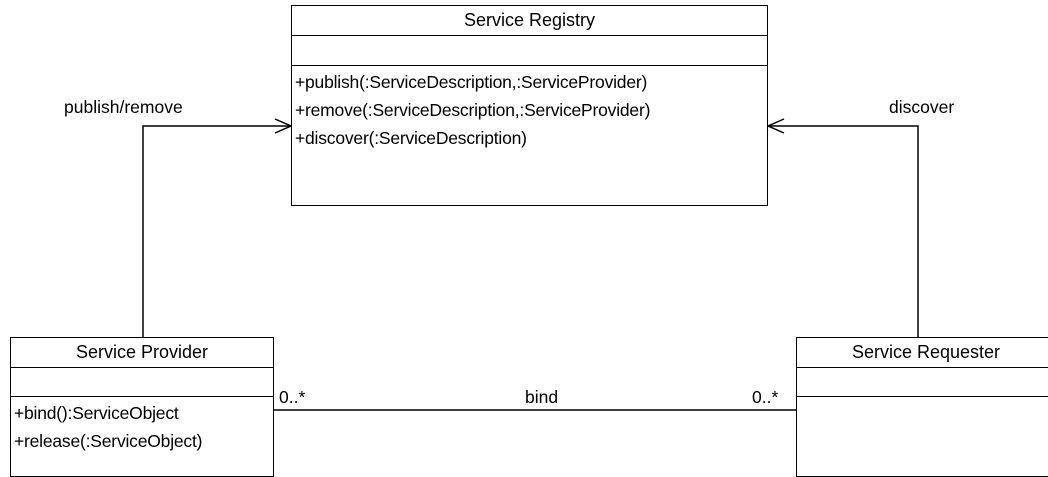 The height and width of the screenshot is (477, 1048). What do you see at coordinates (922, 107) in the screenshot?
I see `discover-label: discover` at bounding box center [922, 107].